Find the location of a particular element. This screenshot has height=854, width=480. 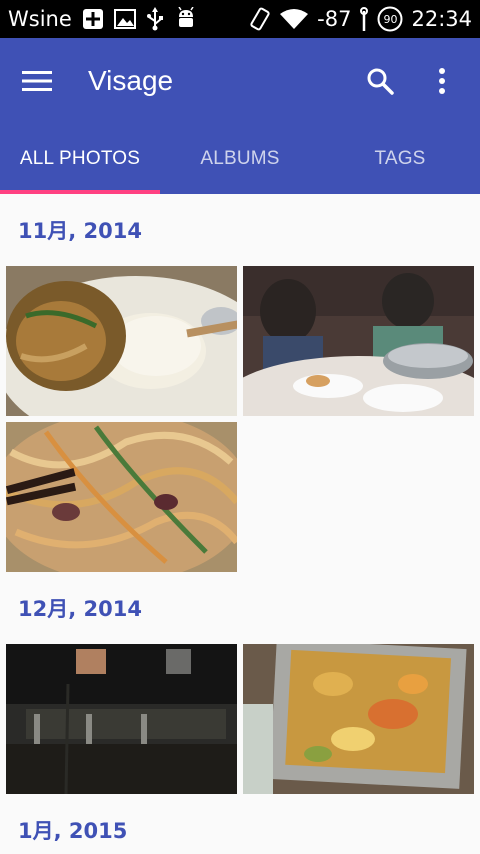

usb-icon is located at coordinates (155, 19).